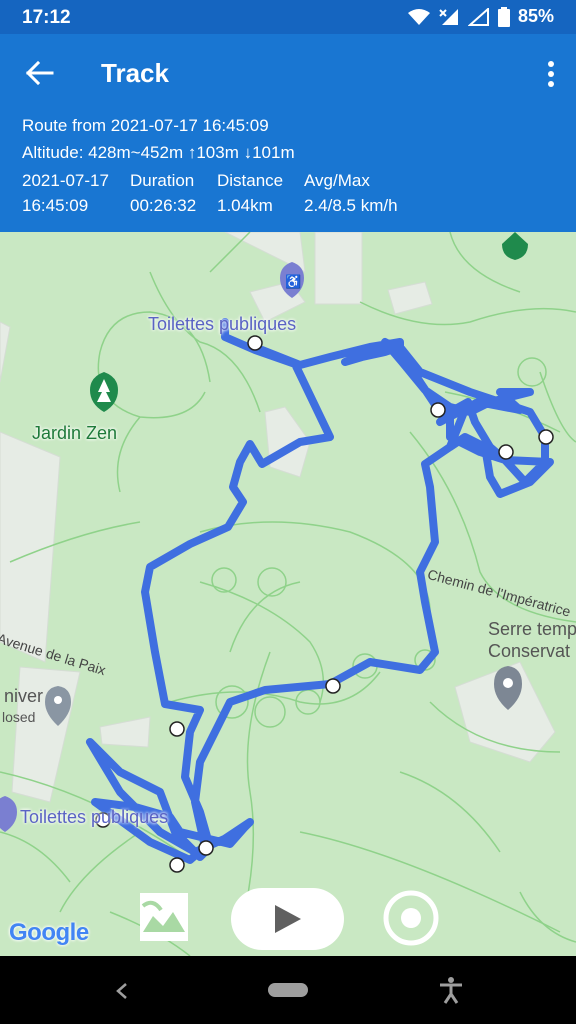  What do you see at coordinates (503, 16) in the screenshot?
I see `battery-icon` at bounding box center [503, 16].